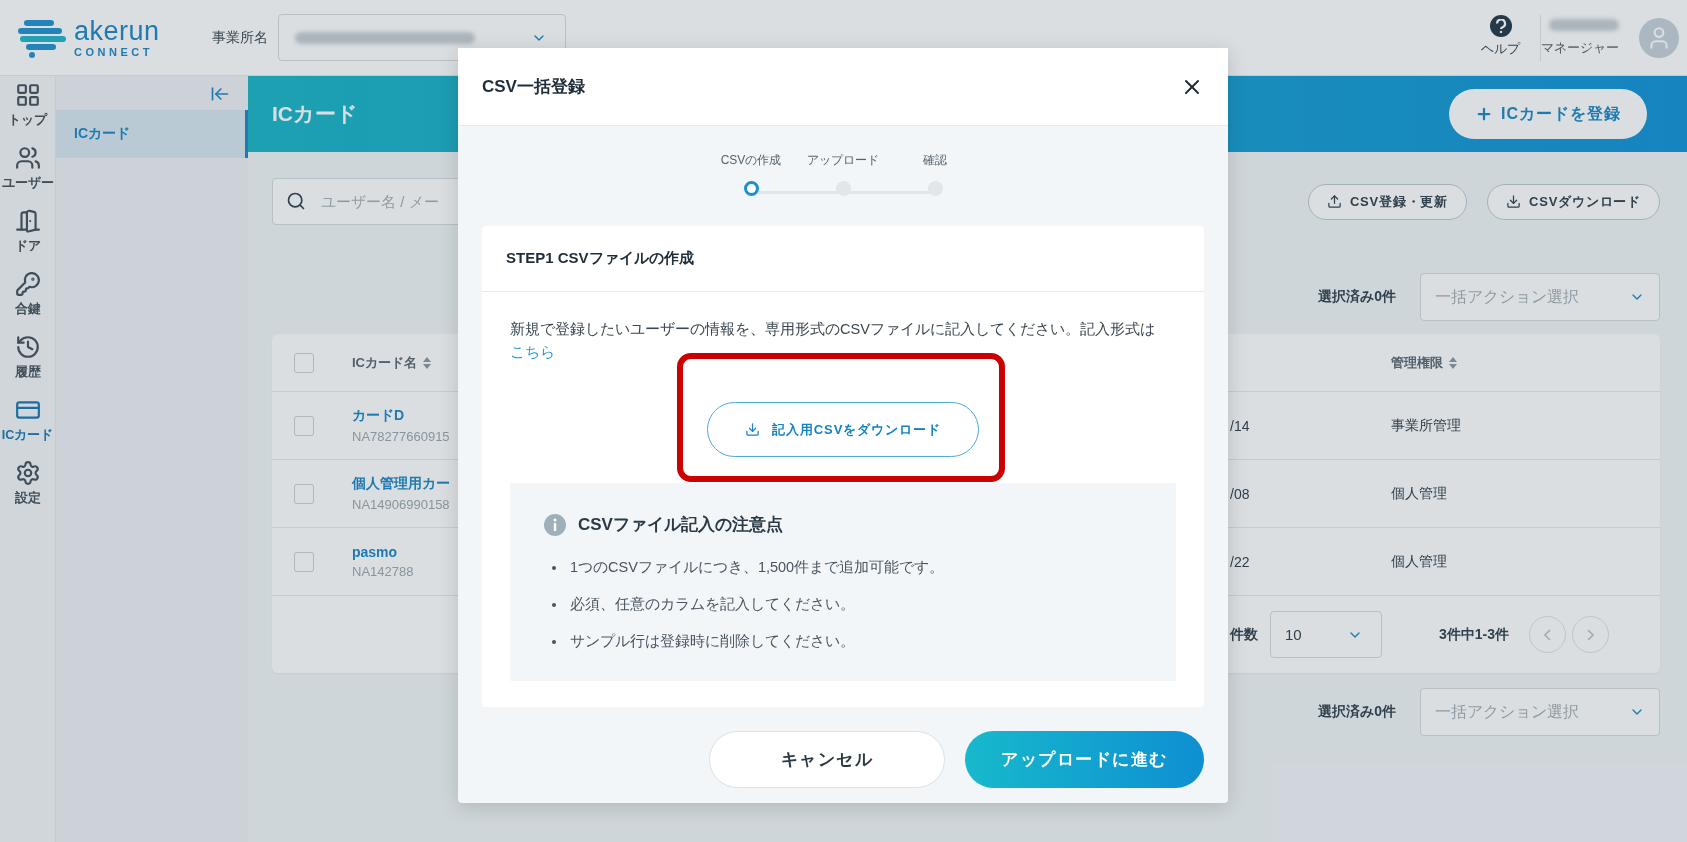  I want to click on page-range: 3件中1-3件, so click(1474, 634).